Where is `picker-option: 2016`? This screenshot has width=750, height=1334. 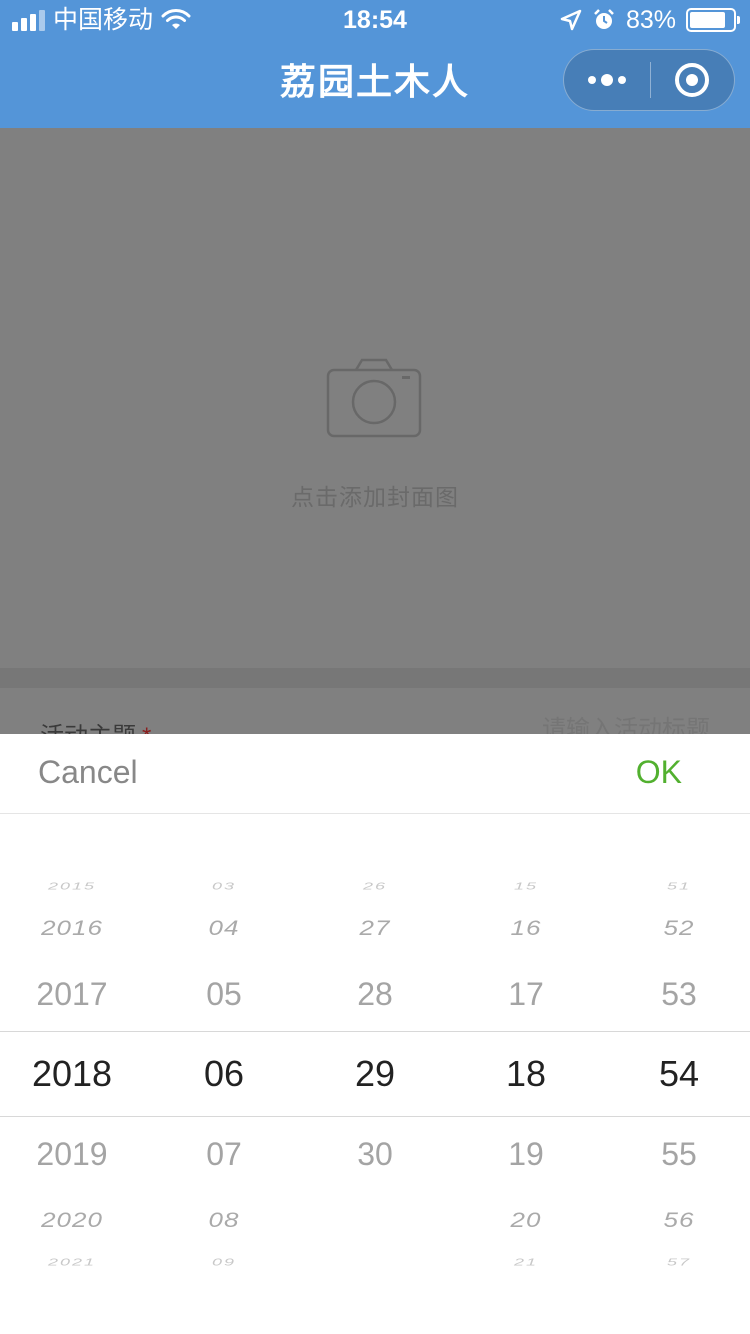
picker-option: 2016 is located at coordinates (73, 928).